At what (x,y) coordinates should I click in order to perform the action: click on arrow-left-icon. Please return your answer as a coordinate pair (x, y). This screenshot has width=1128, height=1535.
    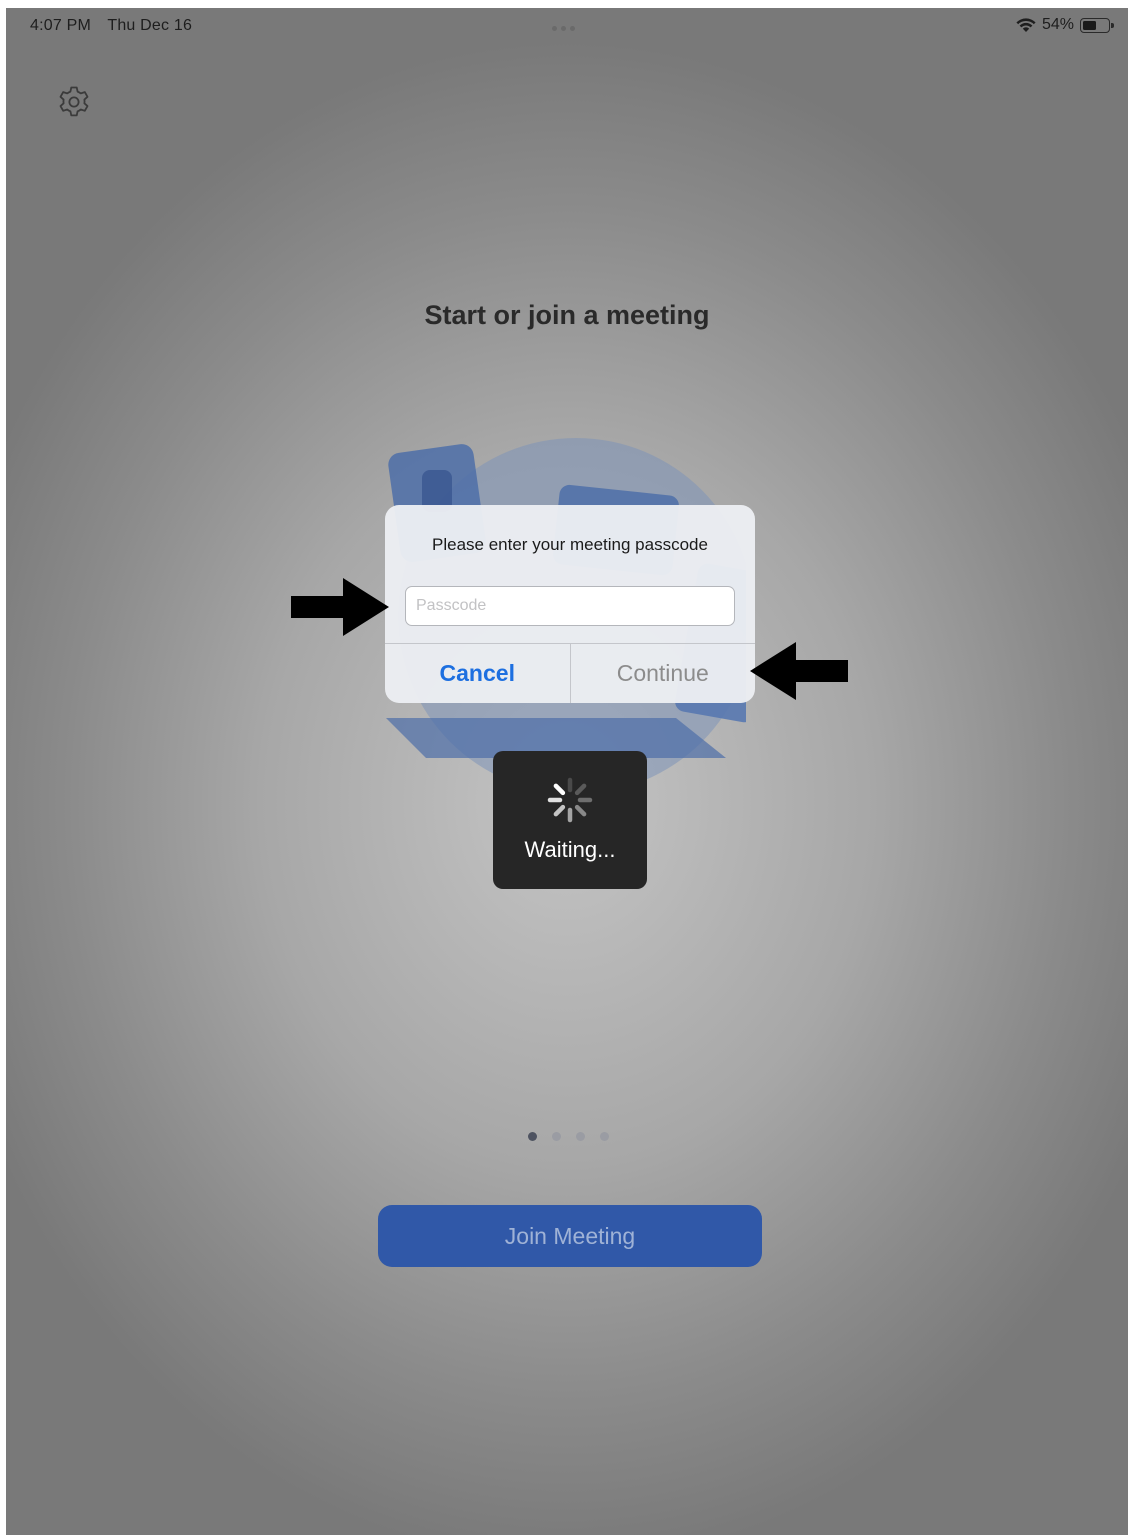
    Looking at the image, I should click on (799, 671).